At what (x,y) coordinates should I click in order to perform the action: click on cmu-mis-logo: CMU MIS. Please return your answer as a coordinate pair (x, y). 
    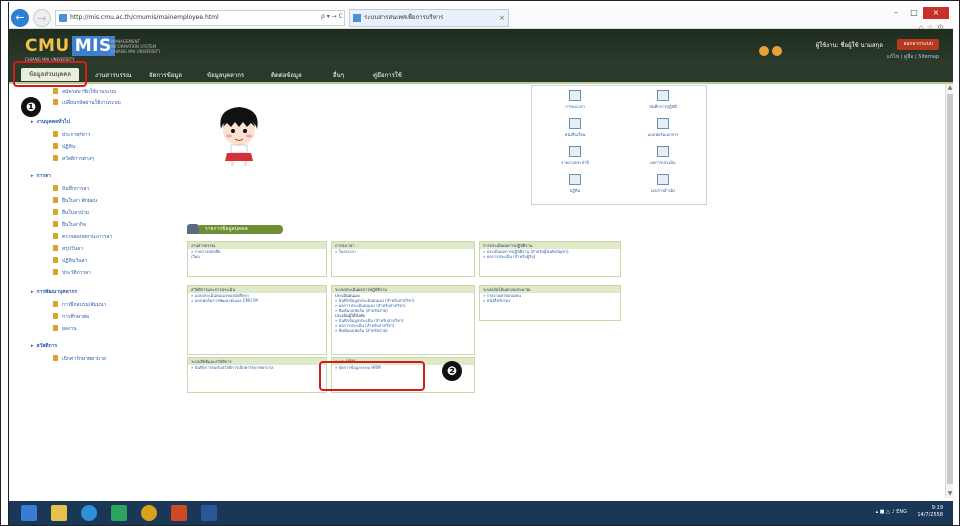
    Looking at the image, I should click on (70, 46).